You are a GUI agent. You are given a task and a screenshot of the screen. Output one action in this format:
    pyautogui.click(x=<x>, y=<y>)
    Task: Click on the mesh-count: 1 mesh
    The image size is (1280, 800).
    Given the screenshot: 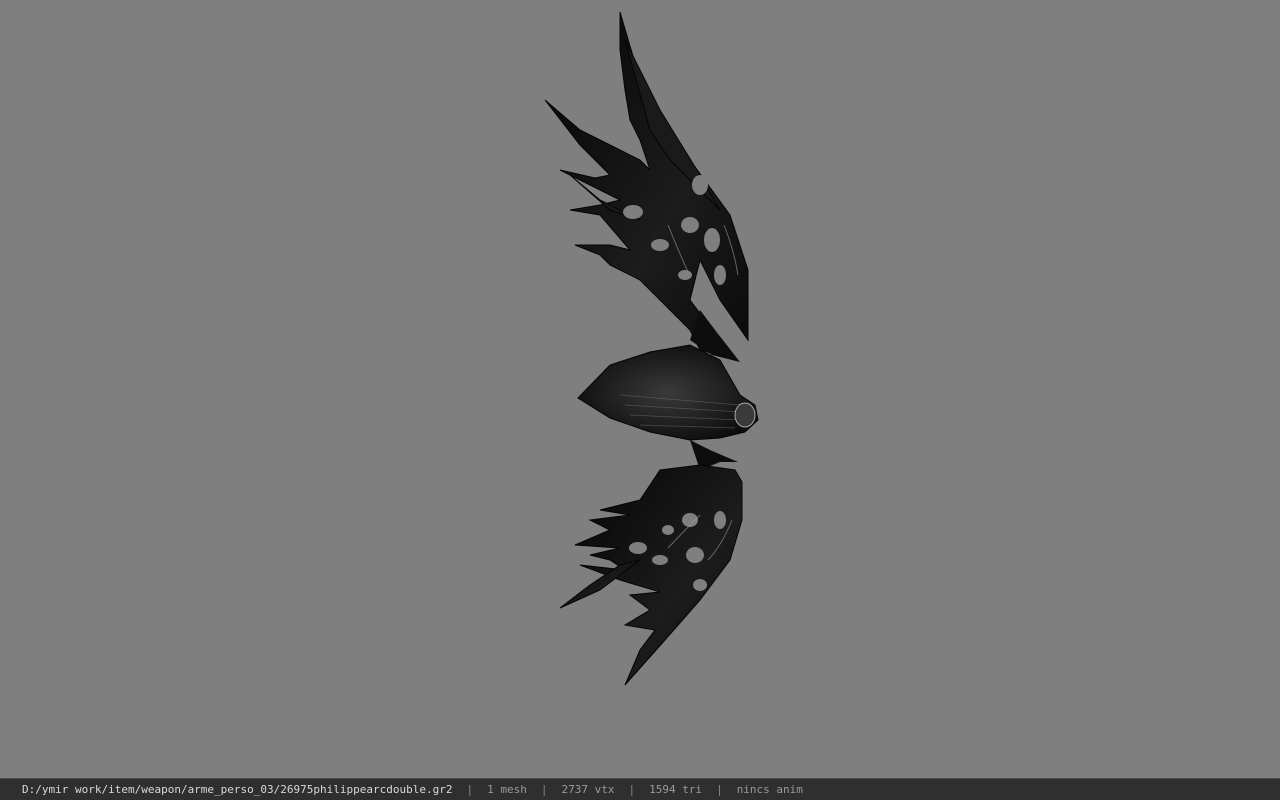 What is the action you would take?
    pyautogui.click(x=507, y=789)
    